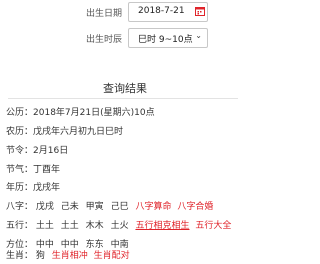 The image size is (320, 264). What do you see at coordinates (104, 40) in the screenshot?
I see `birth-time-label: 出生时辰` at bounding box center [104, 40].